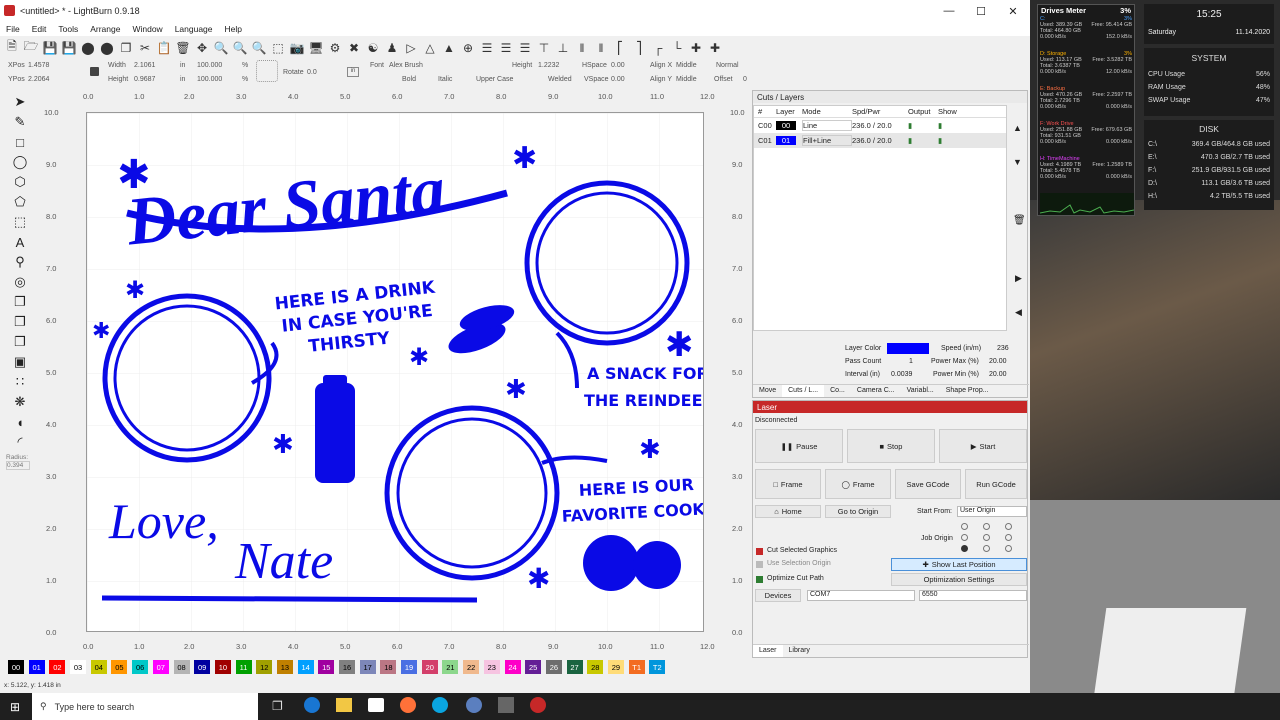 The image size is (1280, 720). Describe the element at coordinates (928, 484) in the screenshot. I see `save-gcode-button: Save GCode` at that location.